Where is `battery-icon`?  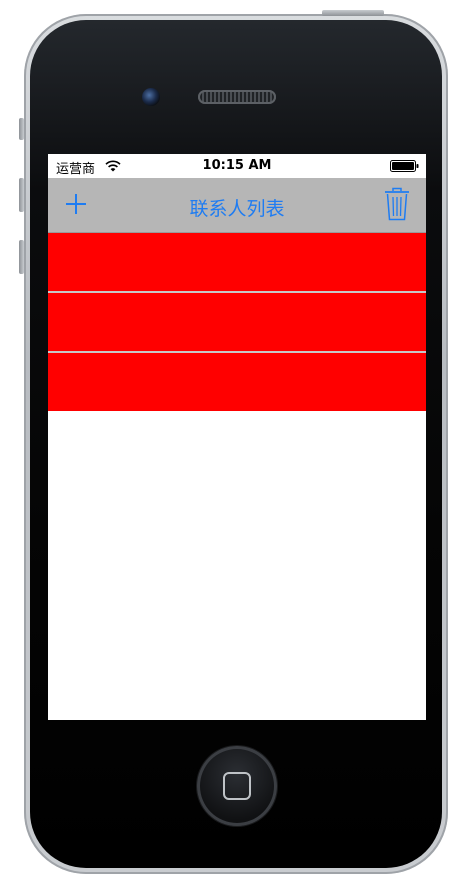
battery-icon is located at coordinates (404, 166).